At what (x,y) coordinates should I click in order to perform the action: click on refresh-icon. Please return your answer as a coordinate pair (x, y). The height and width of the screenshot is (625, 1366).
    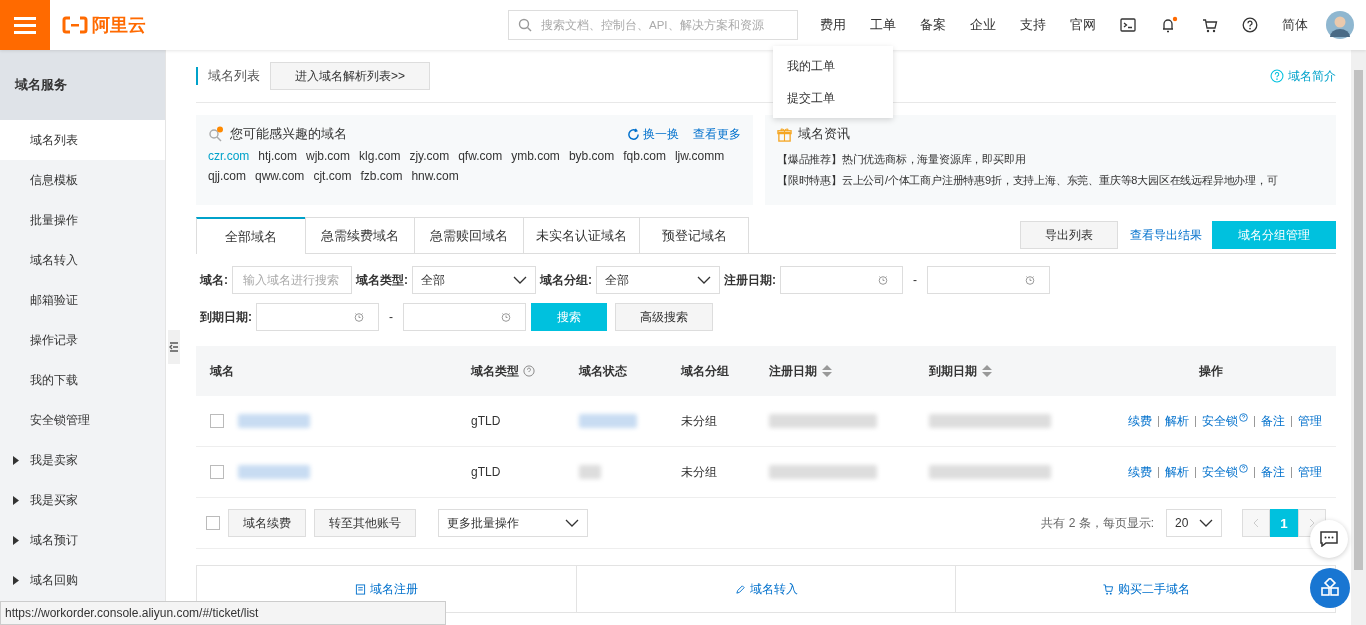
    Looking at the image, I should click on (633, 134).